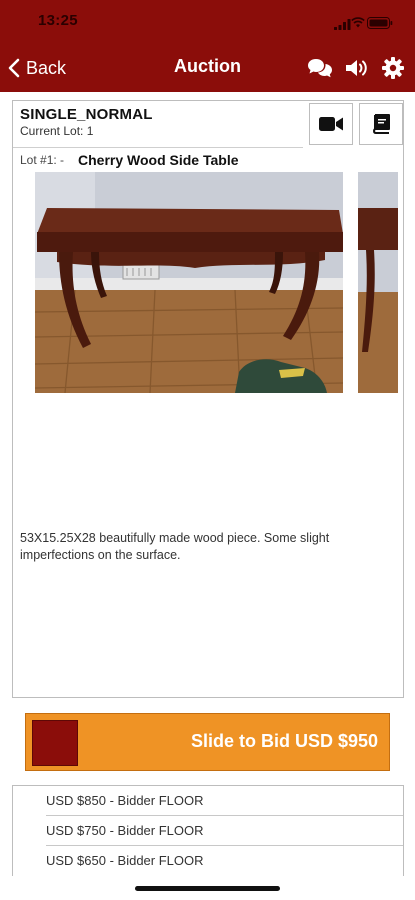 The width and height of the screenshot is (415, 900). What do you see at coordinates (158, 147) in the screenshot?
I see `divider` at bounding box center [158, 147].